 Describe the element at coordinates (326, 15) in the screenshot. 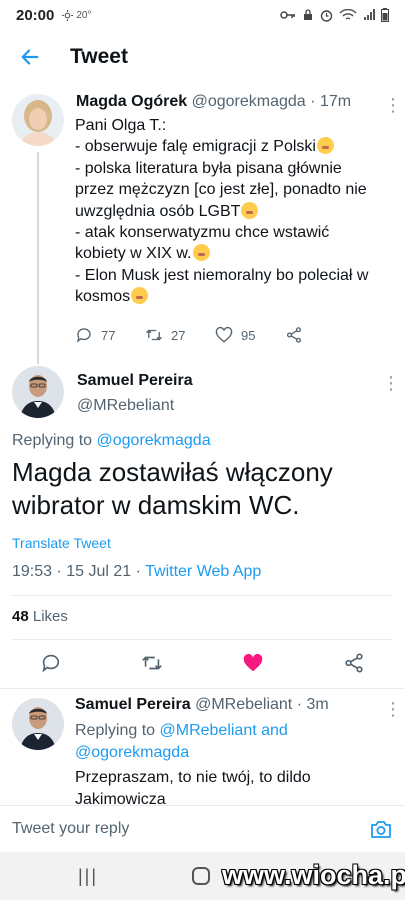

I see `alarm-icon` at that location.